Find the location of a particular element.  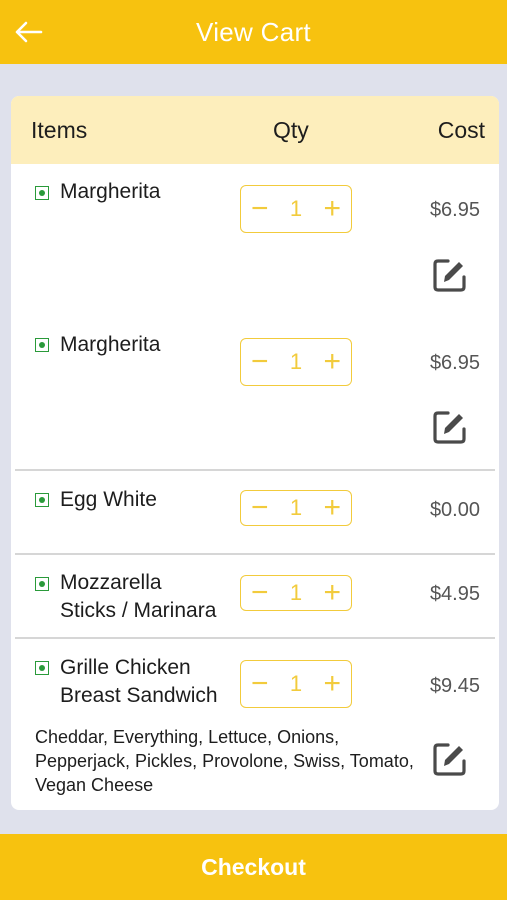

back-button is located at coordinates (28, 32).